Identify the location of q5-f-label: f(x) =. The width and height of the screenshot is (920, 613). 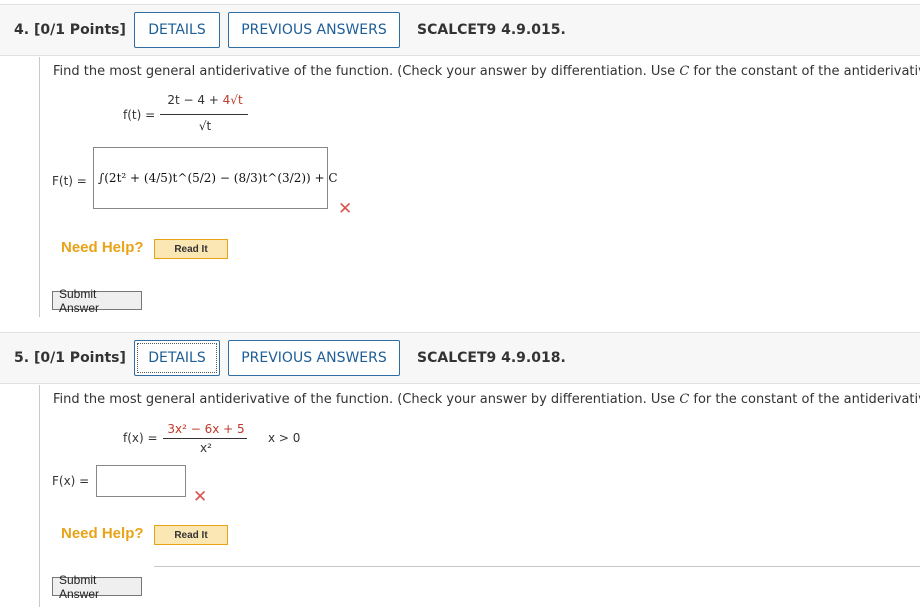
(140, 438).